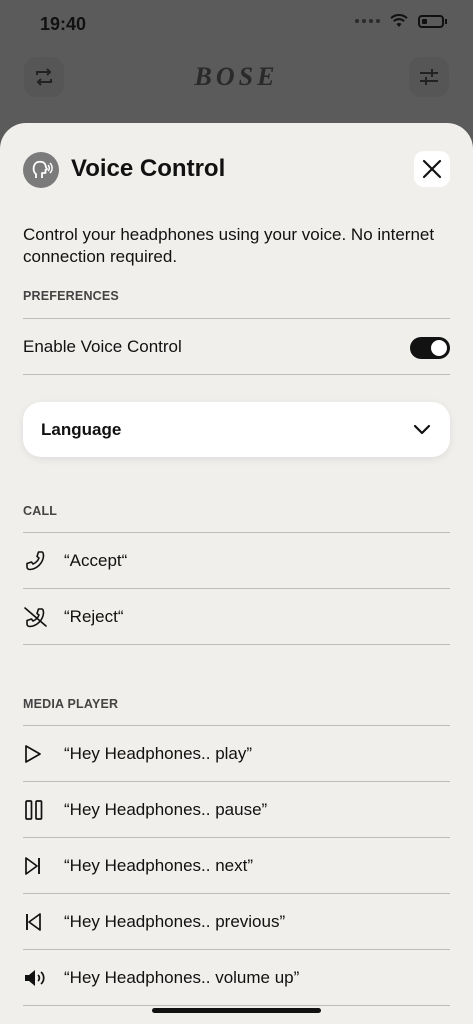 This screenshot has width=473, height=1024. What do you see at coordinates (430, 348) in the screenshot?
I see `enable-voice-control-toggle` at bounding box center [430, 348].